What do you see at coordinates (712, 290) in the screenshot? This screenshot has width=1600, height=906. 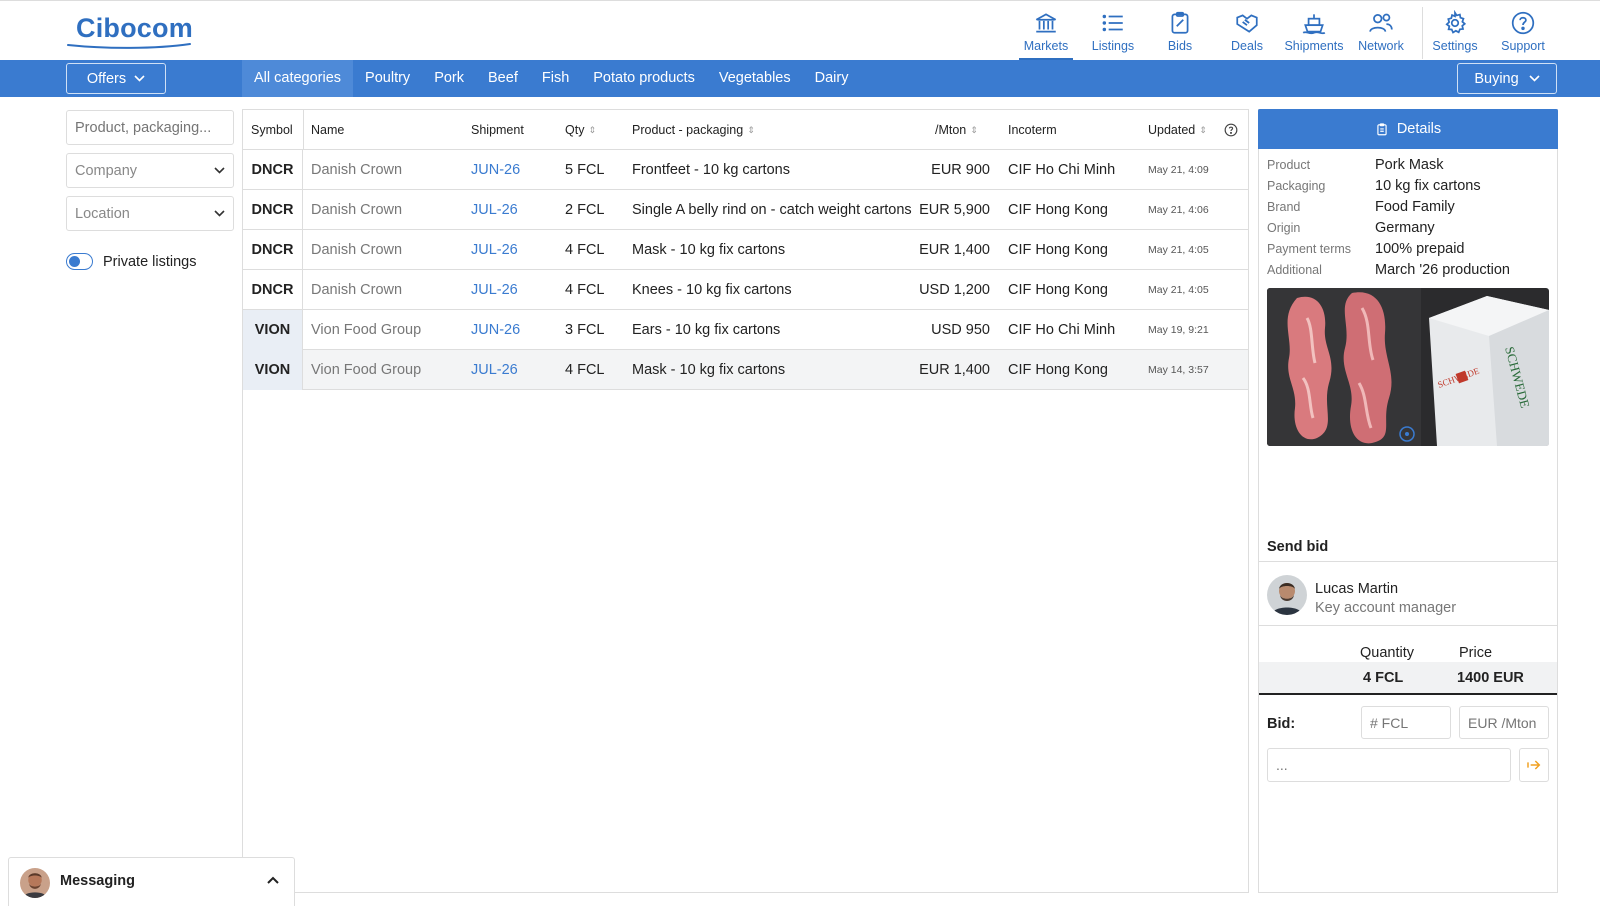 I see `cell-product: Knees - 10 kg fix cartons` at bounding box center [712, 290].